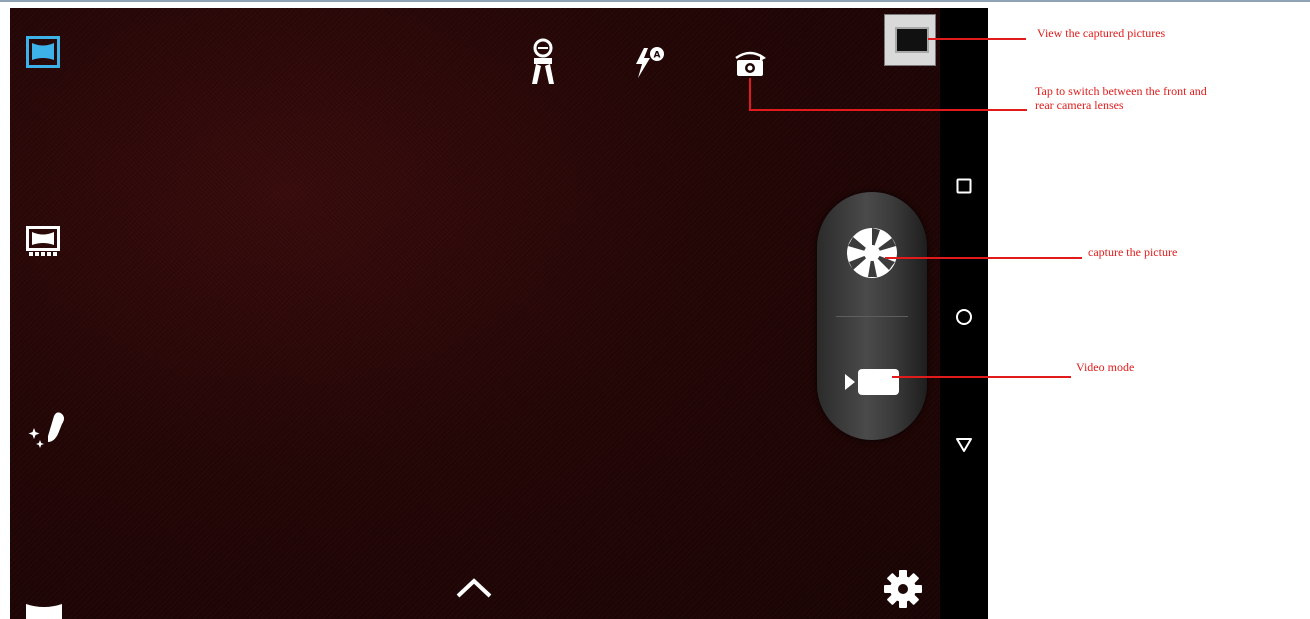 The width and height of the screenshot is (1310, 619). I want to click on panorama-mode-icon, so click(43, 52).